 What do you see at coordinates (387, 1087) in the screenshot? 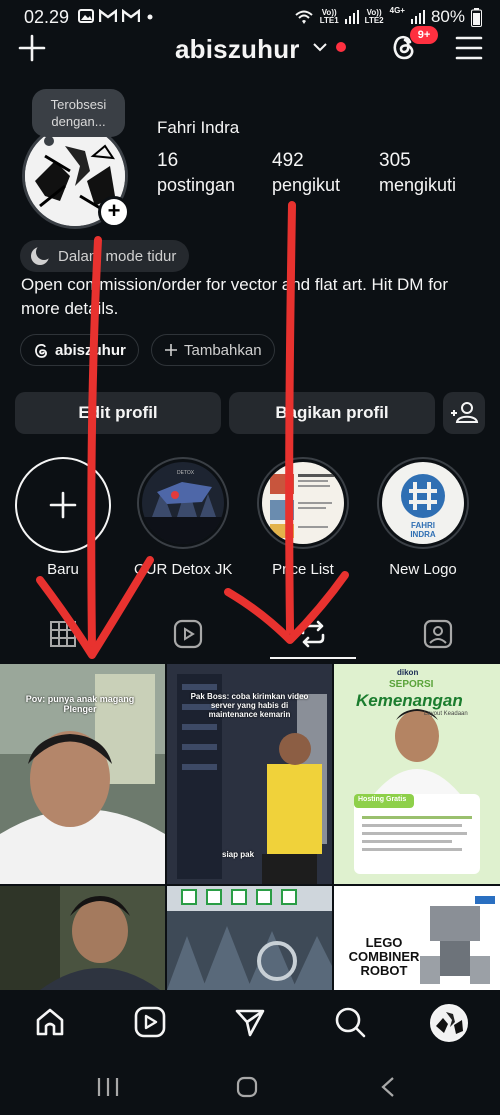
I see `back-chevron-icon` at bounding box center [387, 1087].